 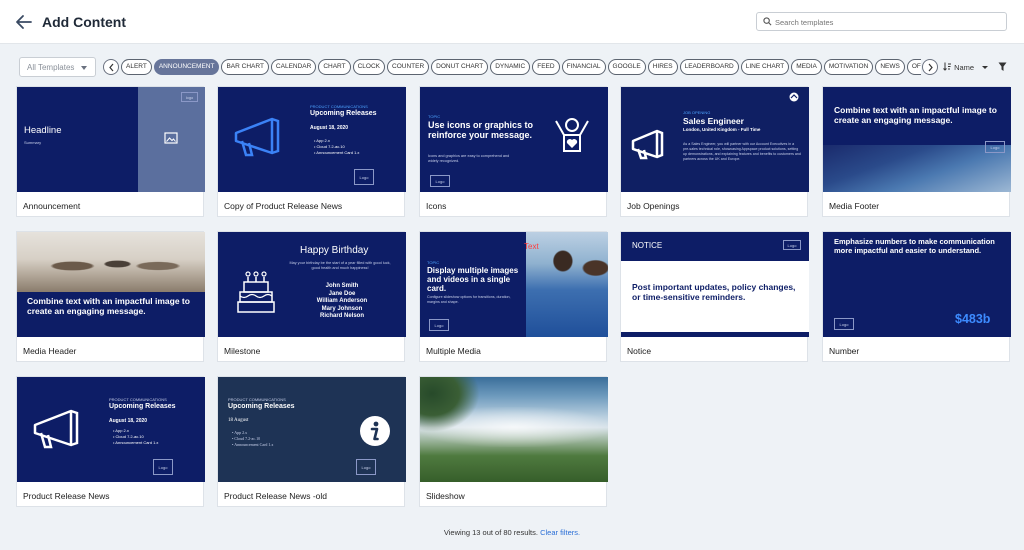 I want to click on milestone-name: William Anderson, so click(x=342, y=301).